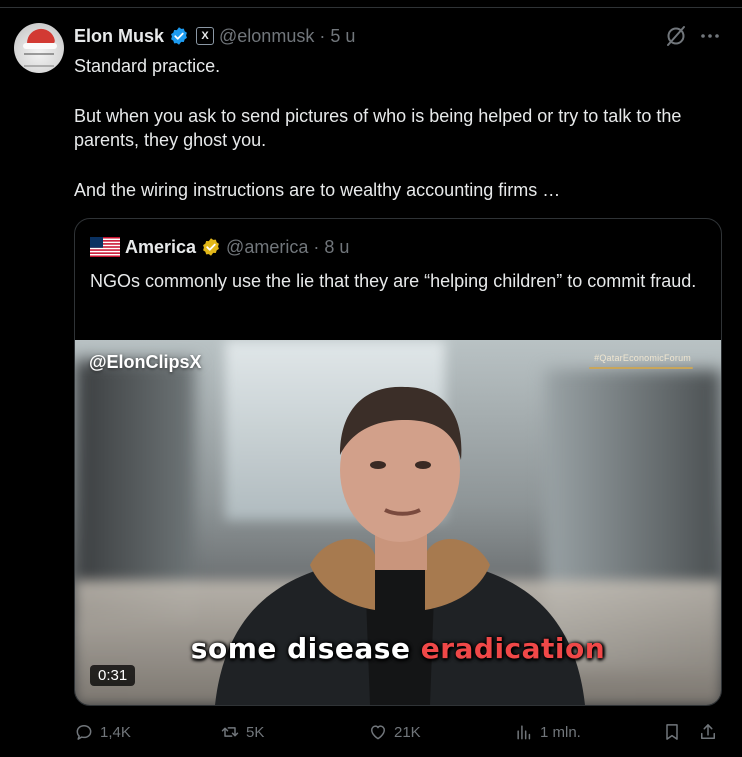 Image resolution: width=742 pixels, height=757 pixels. I want to click on share-icon, so click(708, 731).